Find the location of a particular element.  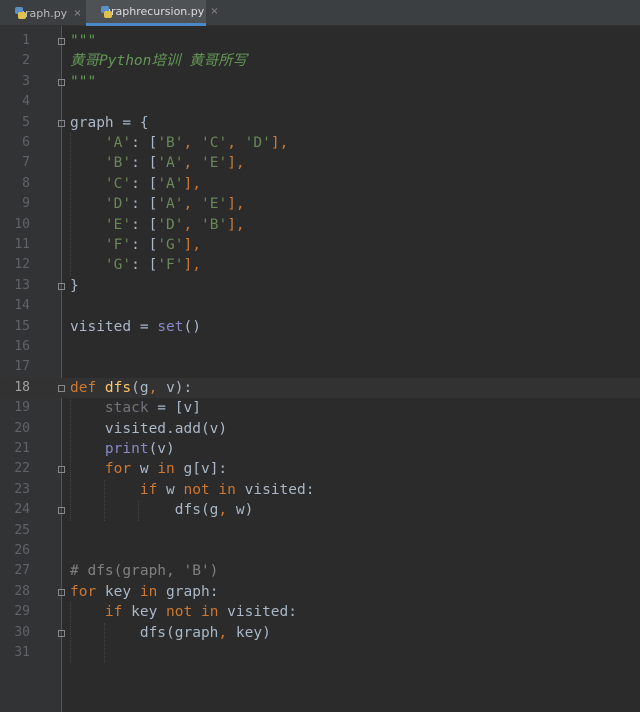

code-line: 26 is located at coordinates (320, 551).